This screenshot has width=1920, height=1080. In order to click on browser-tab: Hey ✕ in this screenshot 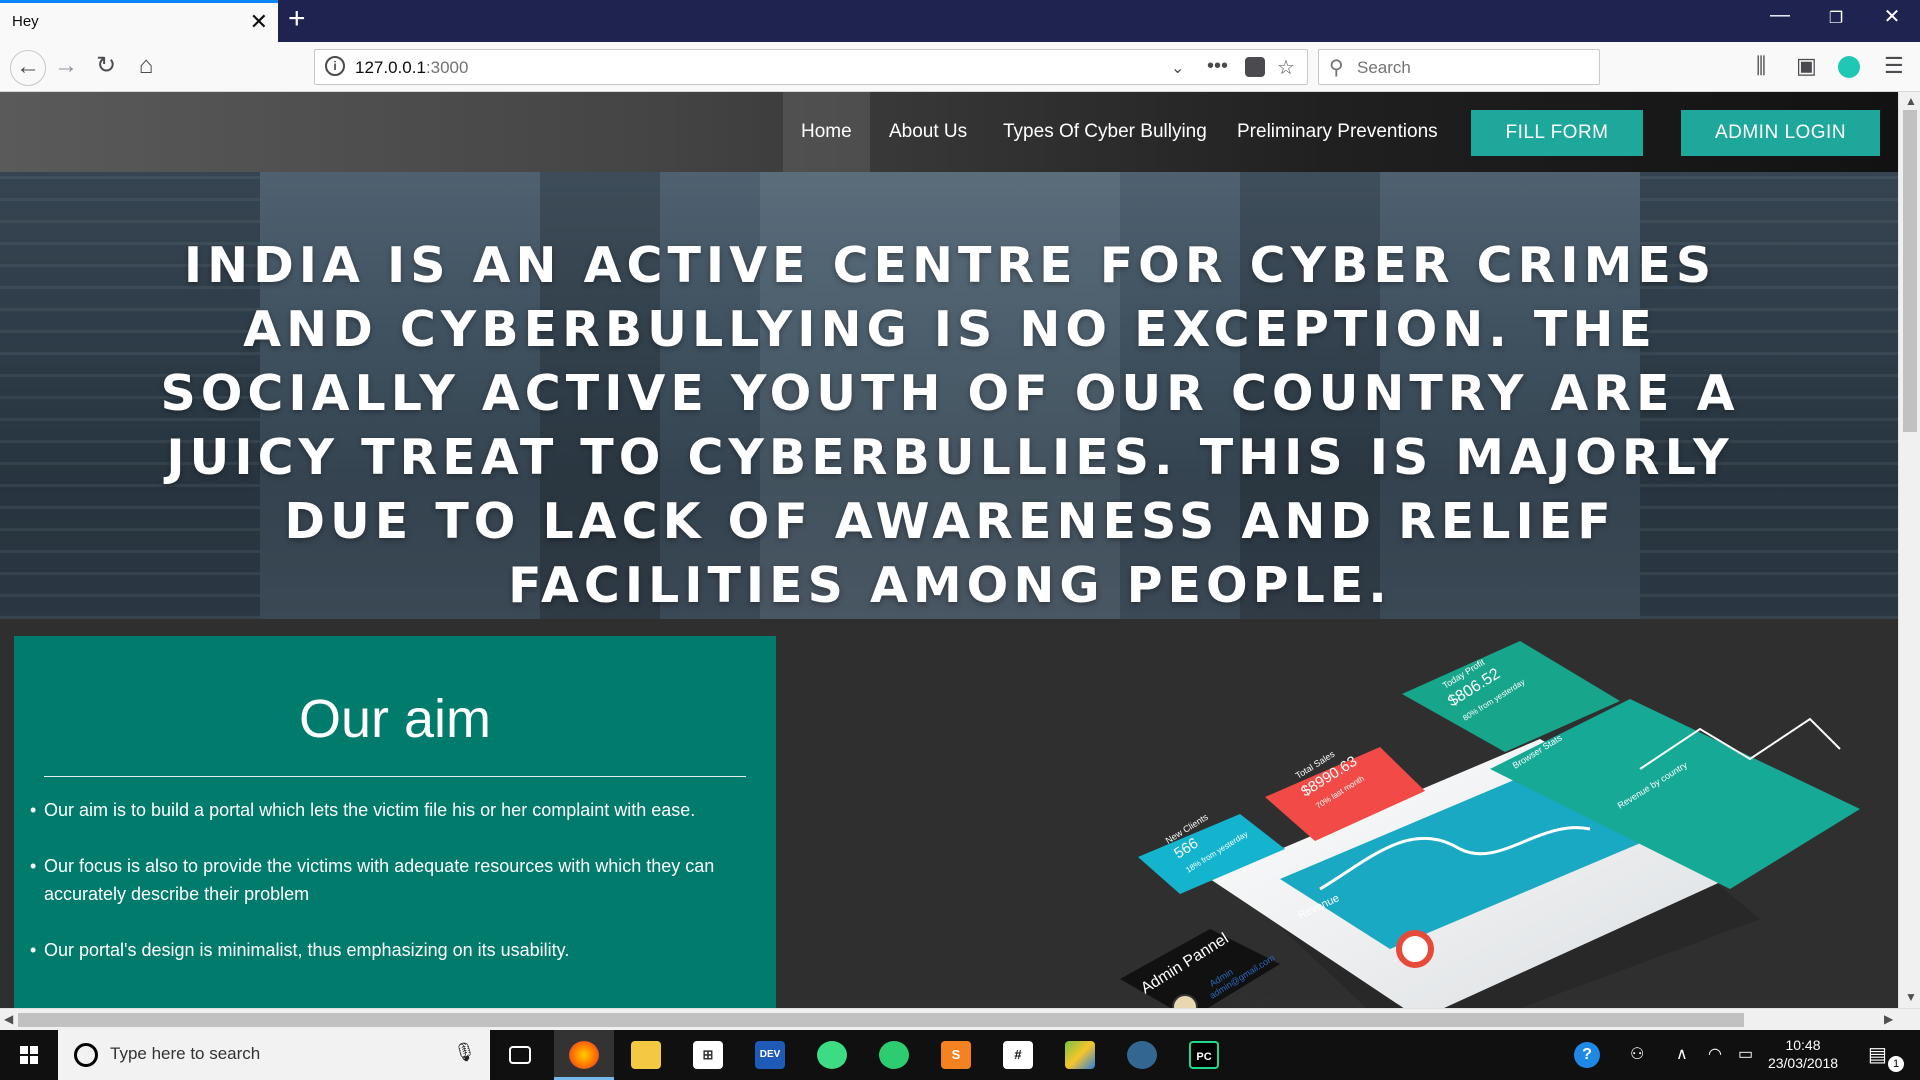, I will do `click(139, 21)`.